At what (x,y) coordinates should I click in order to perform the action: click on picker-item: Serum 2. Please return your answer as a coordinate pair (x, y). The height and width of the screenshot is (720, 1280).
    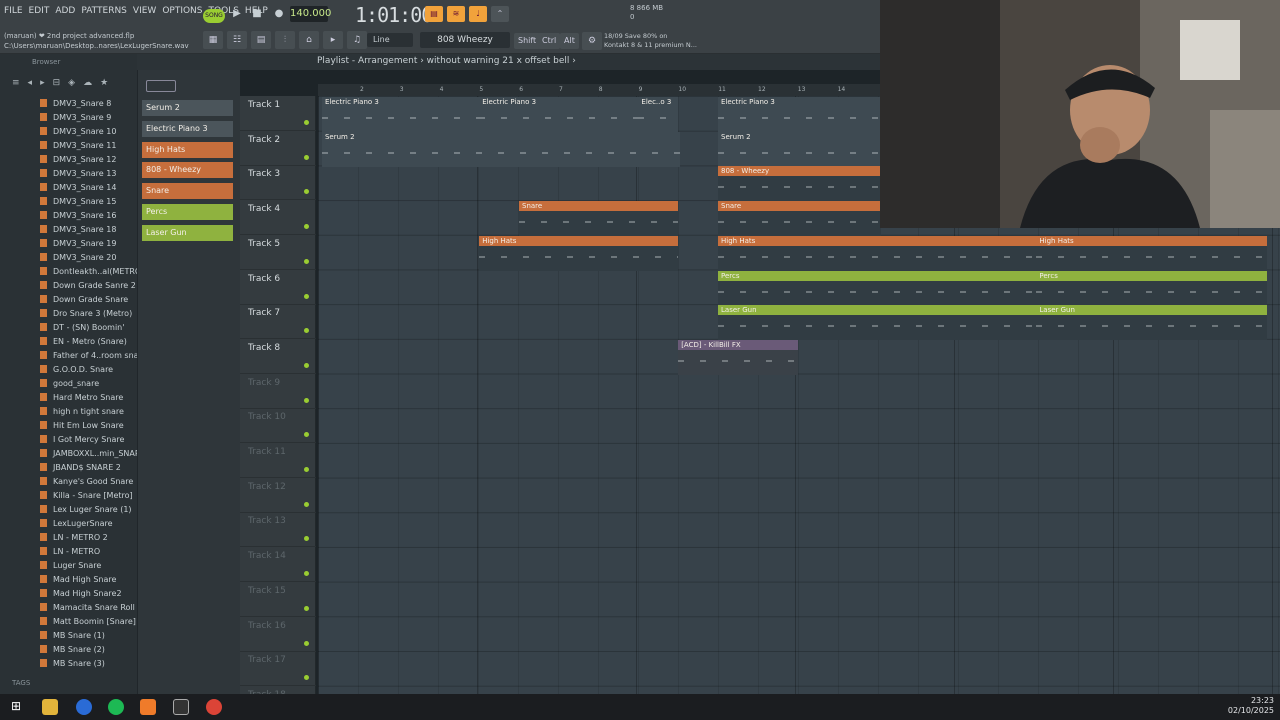
    Looking at the image, I should click on (187, 108).